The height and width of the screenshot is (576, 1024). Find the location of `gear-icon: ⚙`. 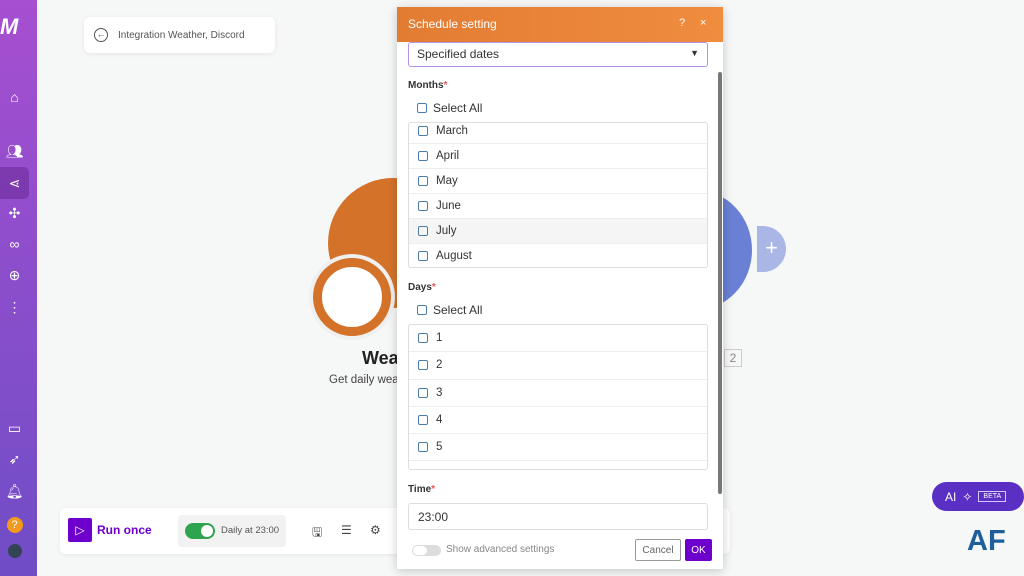

gear-icon: ⚙ is located at coordinates (375, 530).